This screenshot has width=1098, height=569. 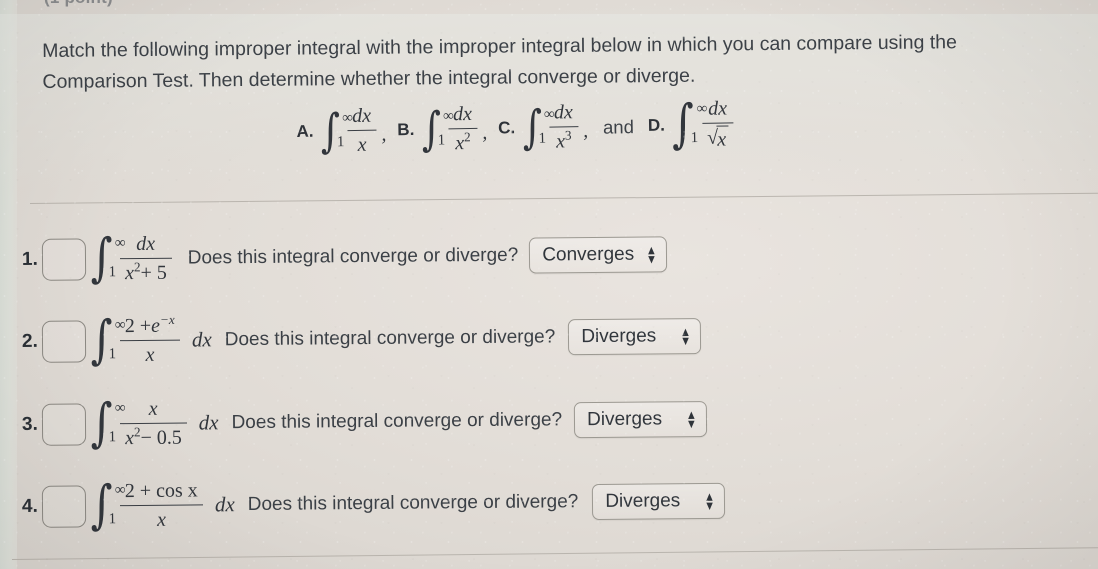 What do you see at coordinates (150, 354) in the screenshot?
I see `question-2-denominator: x` at bounding box center [150, 354].